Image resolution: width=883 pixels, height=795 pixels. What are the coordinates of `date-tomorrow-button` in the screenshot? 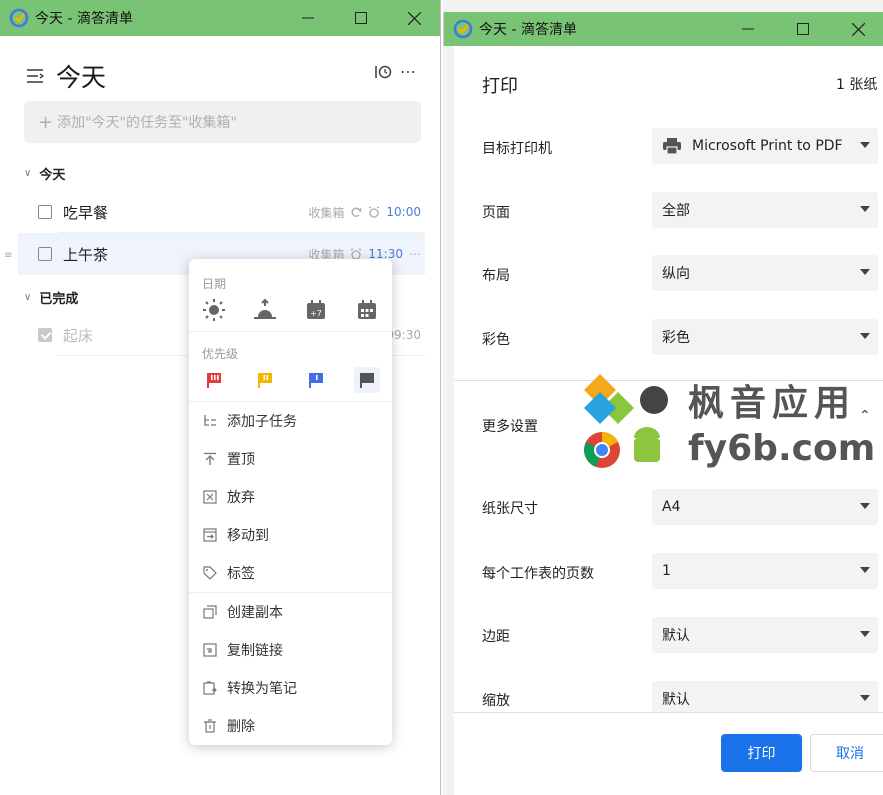 It's located at (265, 310).